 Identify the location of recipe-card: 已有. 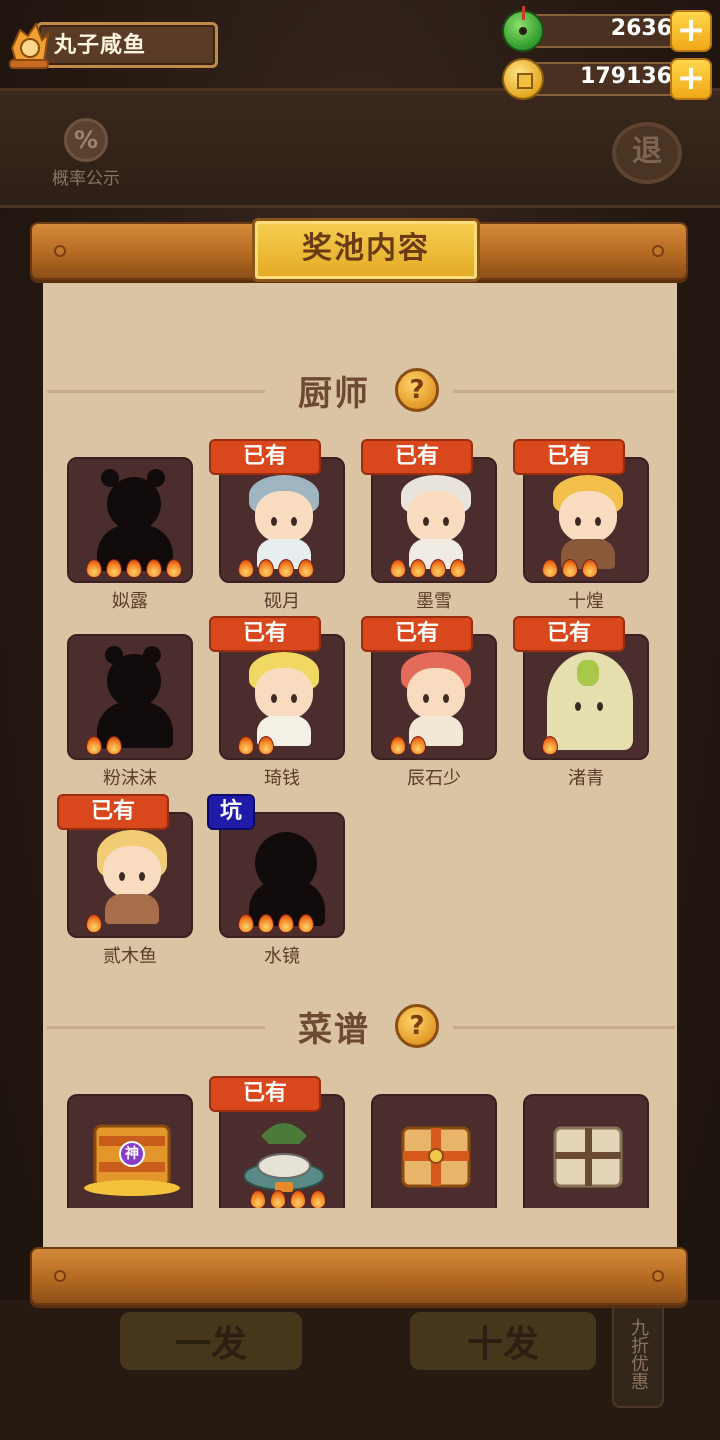
(277, 1142).